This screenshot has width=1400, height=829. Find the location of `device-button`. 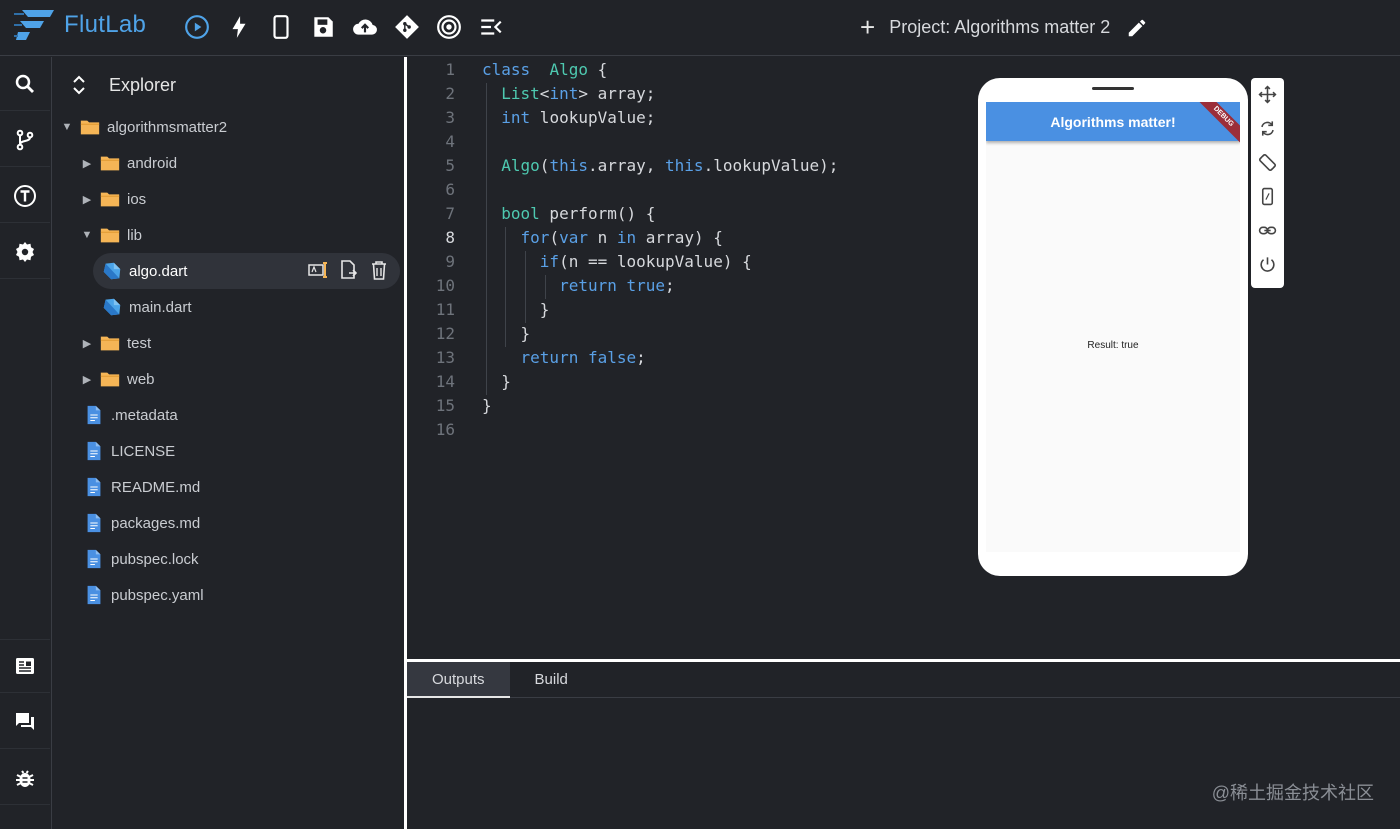

device-button is located at coordinates (281, 27).